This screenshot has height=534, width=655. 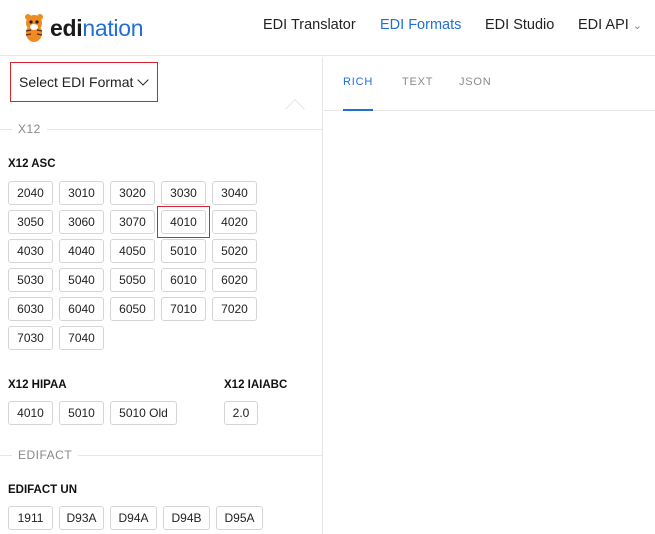 What do you see at coordinates (42, 490) in the screenshot?
I see `group-title-edifact-un: EDIFACT UN` at bounding box center [42, 490].